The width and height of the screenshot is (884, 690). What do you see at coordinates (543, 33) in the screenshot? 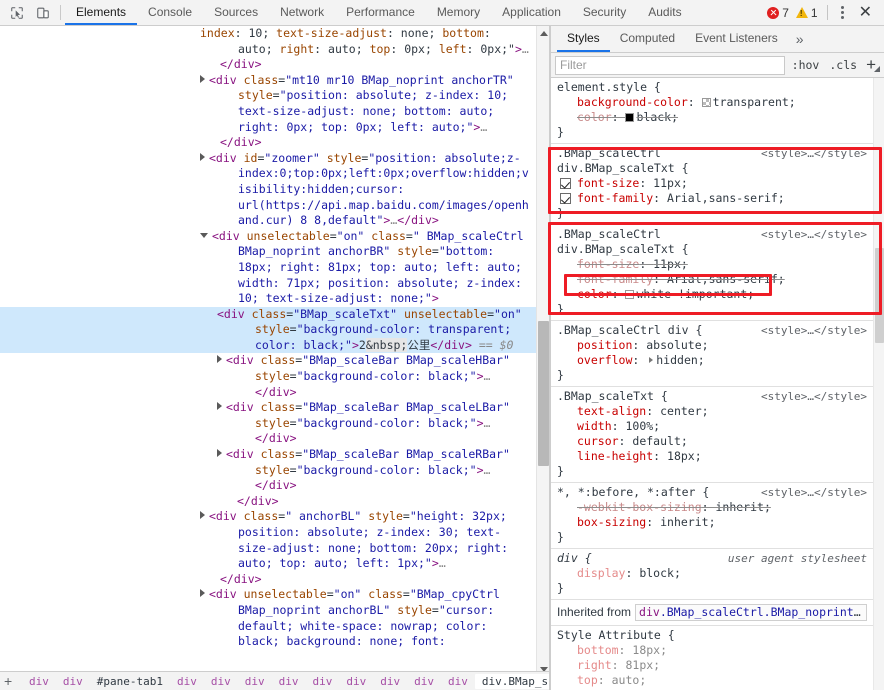
I see `scroll-up-arrow-icon` at bounding box center [543, 33].